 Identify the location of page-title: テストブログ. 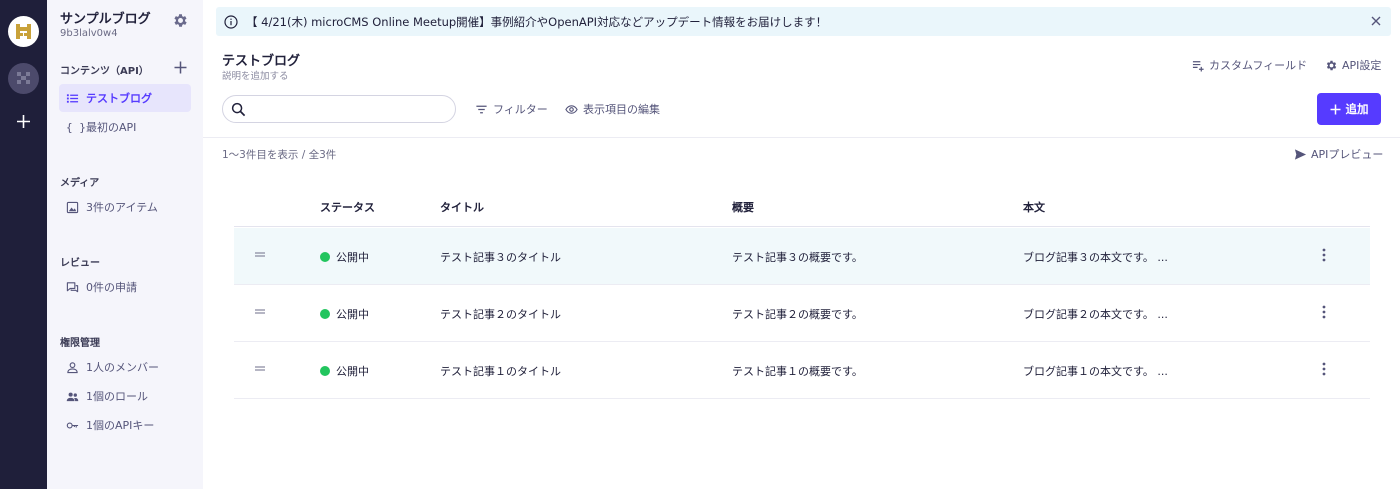
(261, 61).